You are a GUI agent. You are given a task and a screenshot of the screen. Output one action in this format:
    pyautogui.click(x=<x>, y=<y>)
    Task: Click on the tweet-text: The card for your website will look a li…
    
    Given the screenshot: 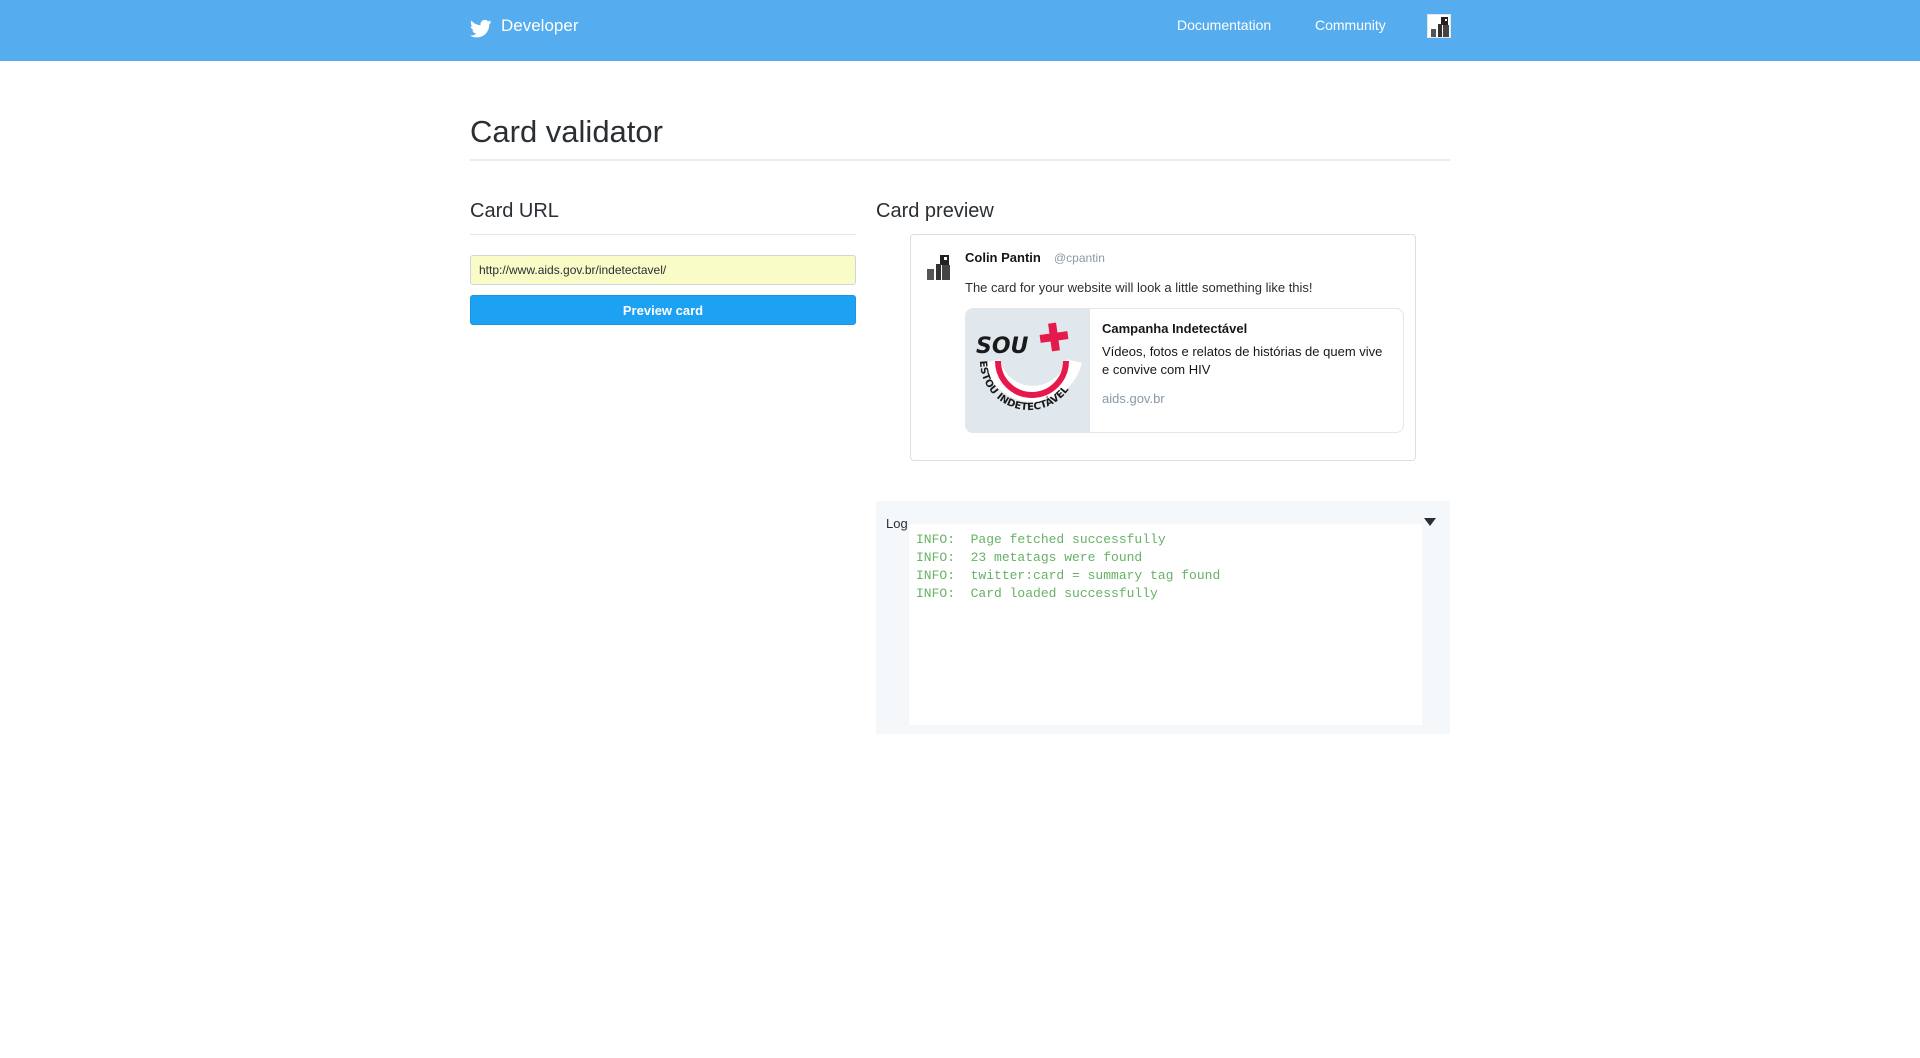 What is the action you would take?
    pyautogui.click(x=1139, y=287)
    